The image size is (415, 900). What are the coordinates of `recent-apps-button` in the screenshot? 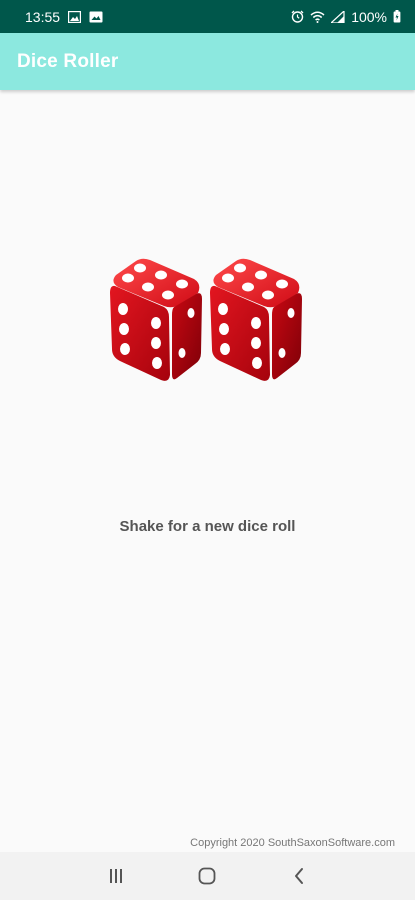 It's located at (116, 876).